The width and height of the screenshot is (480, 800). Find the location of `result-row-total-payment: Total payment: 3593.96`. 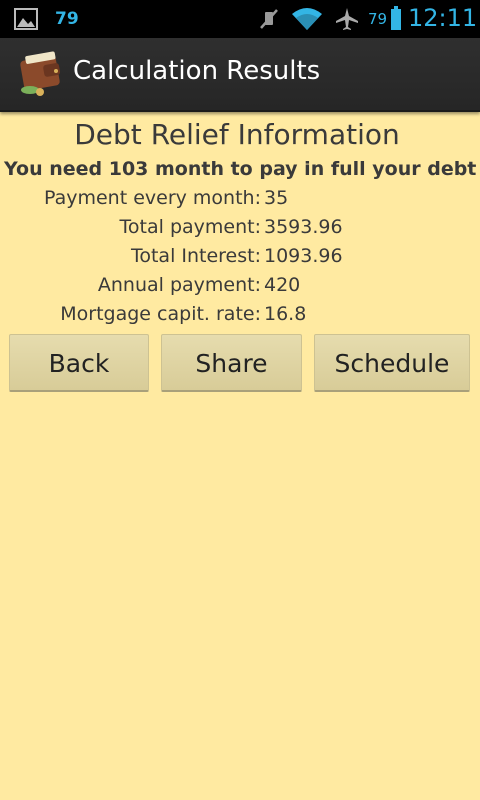

result-row-total-payment: Total payment: 3593.96 is located at coordinates (240, 230).